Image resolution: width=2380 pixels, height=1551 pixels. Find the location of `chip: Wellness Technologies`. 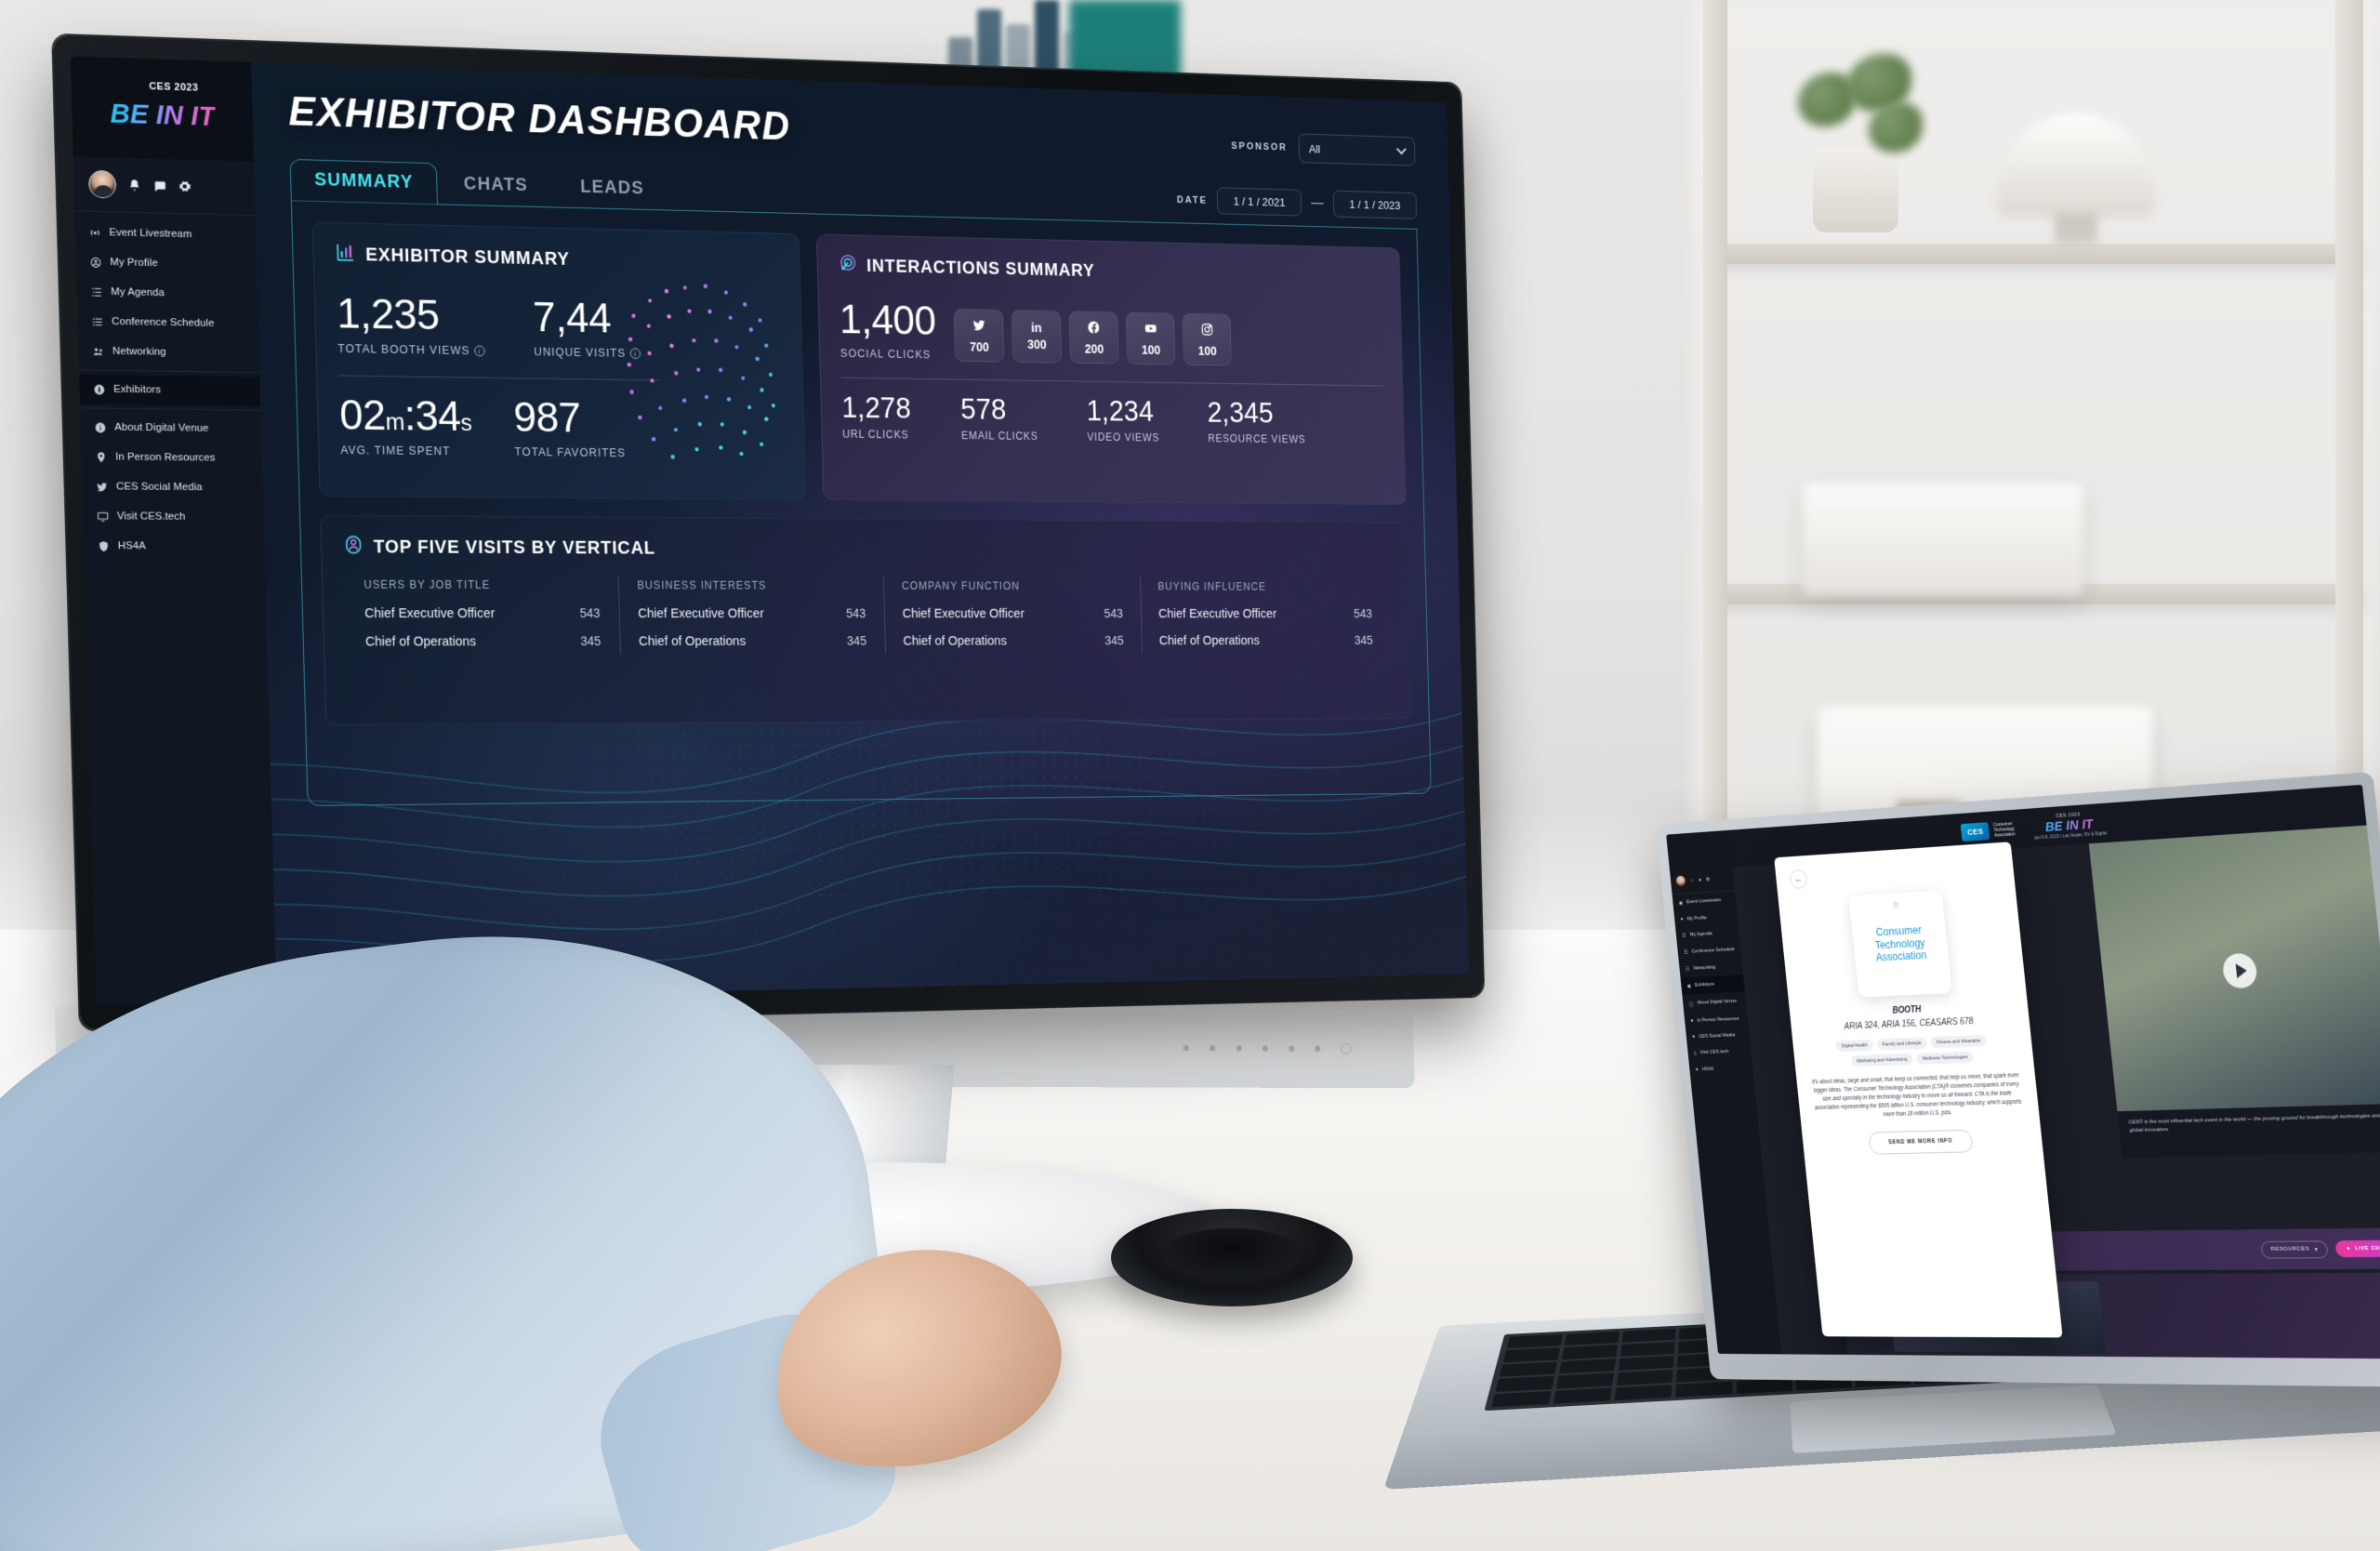

chip: Wellness Technologies is located at coordinates (1945, 1058).